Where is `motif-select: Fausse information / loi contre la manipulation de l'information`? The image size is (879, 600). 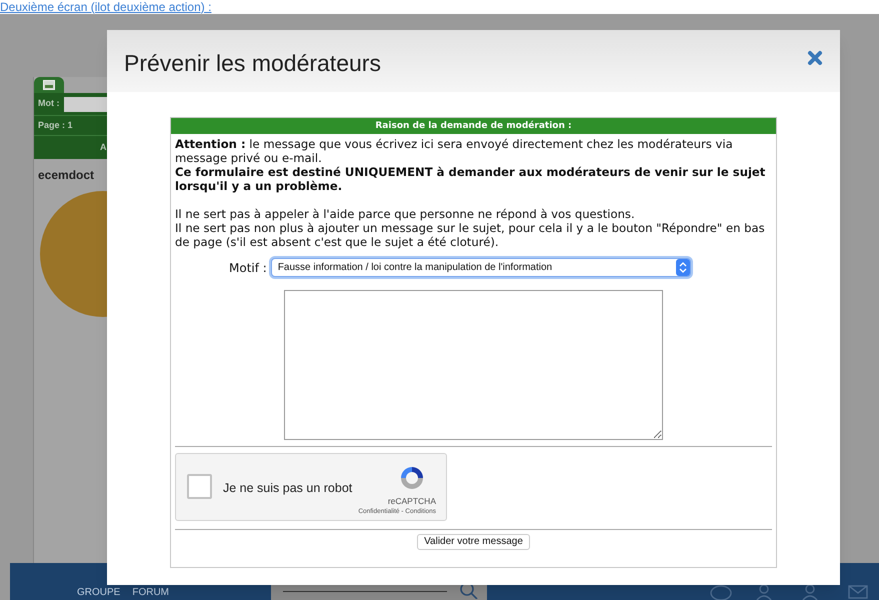
motif-select: Fausse information / loi contre la manipulation de l'information is located at coordinates (480, 267).